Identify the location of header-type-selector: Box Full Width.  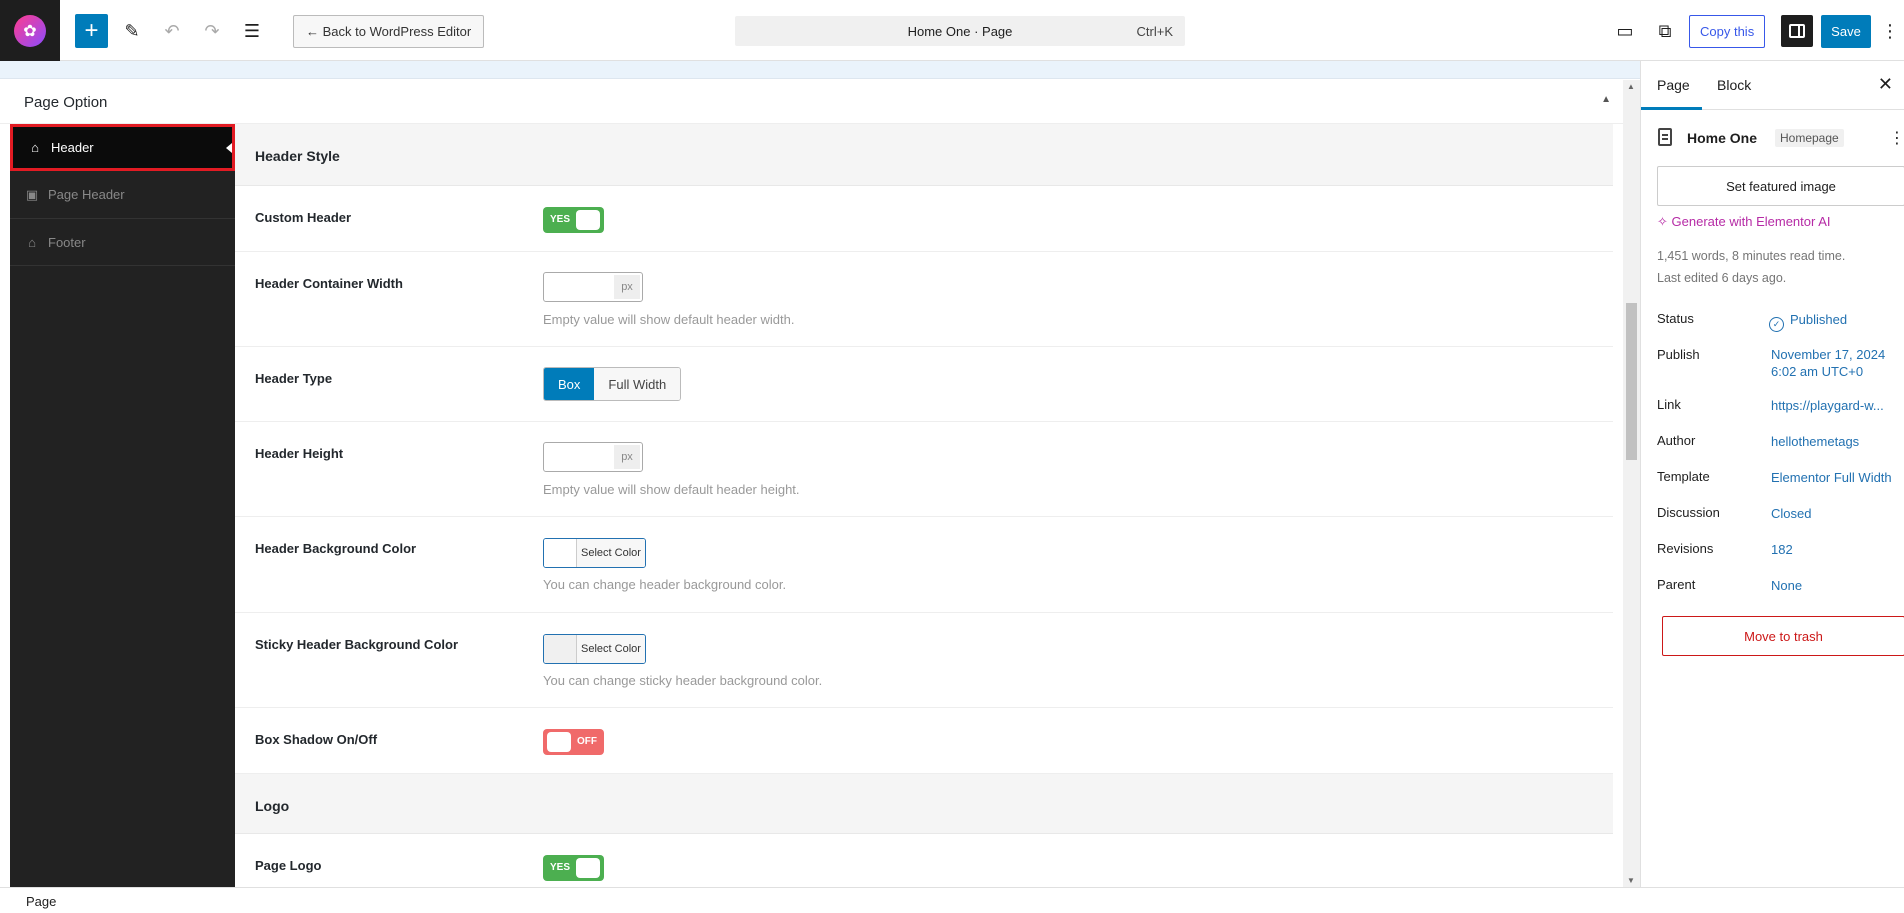
(612, 384).